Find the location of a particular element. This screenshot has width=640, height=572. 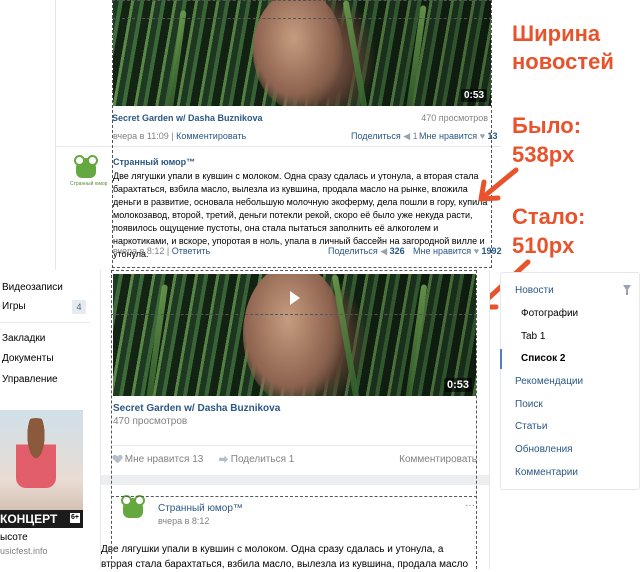

frog-logo-icon is located at coordinates (86, 166).